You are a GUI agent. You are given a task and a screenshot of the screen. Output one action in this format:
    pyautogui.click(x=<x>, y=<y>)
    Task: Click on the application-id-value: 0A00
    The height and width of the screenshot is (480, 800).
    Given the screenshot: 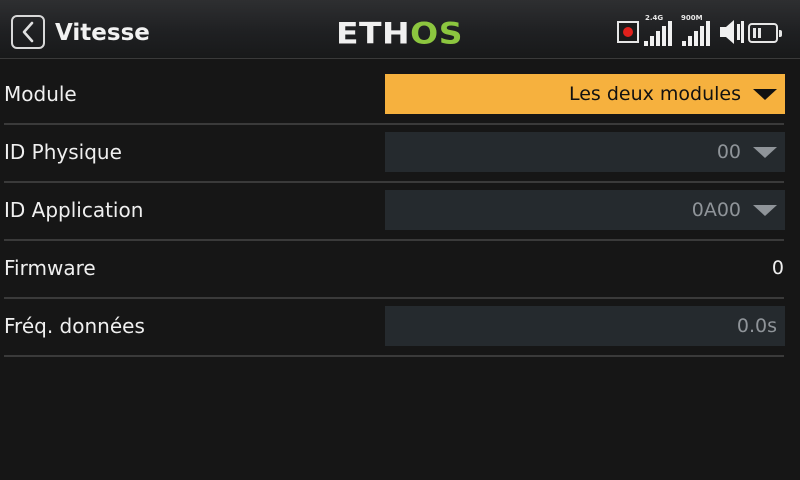 What is the action you would take?
    pyautogui.click(x=716, y=210)
    